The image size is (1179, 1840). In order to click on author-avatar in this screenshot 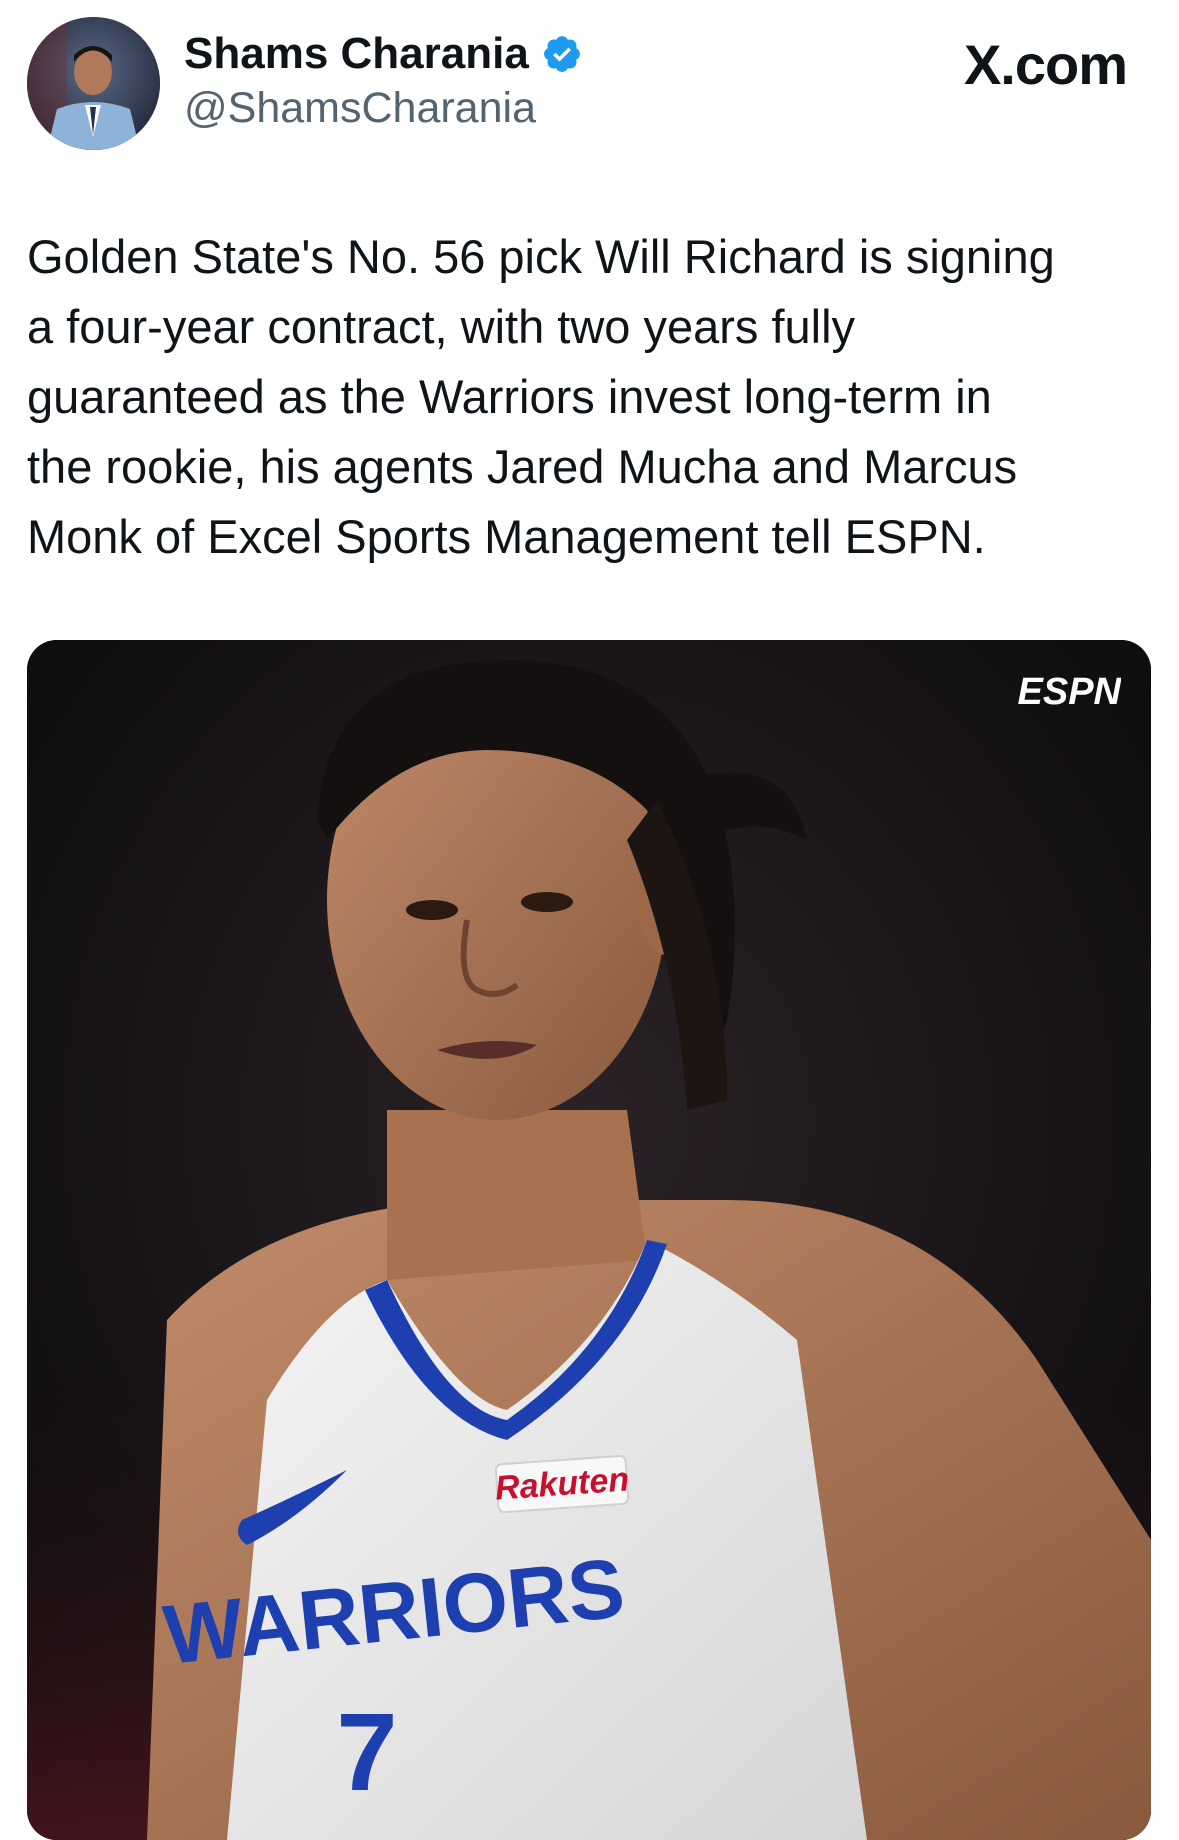, I will do `click(93, 83)`.